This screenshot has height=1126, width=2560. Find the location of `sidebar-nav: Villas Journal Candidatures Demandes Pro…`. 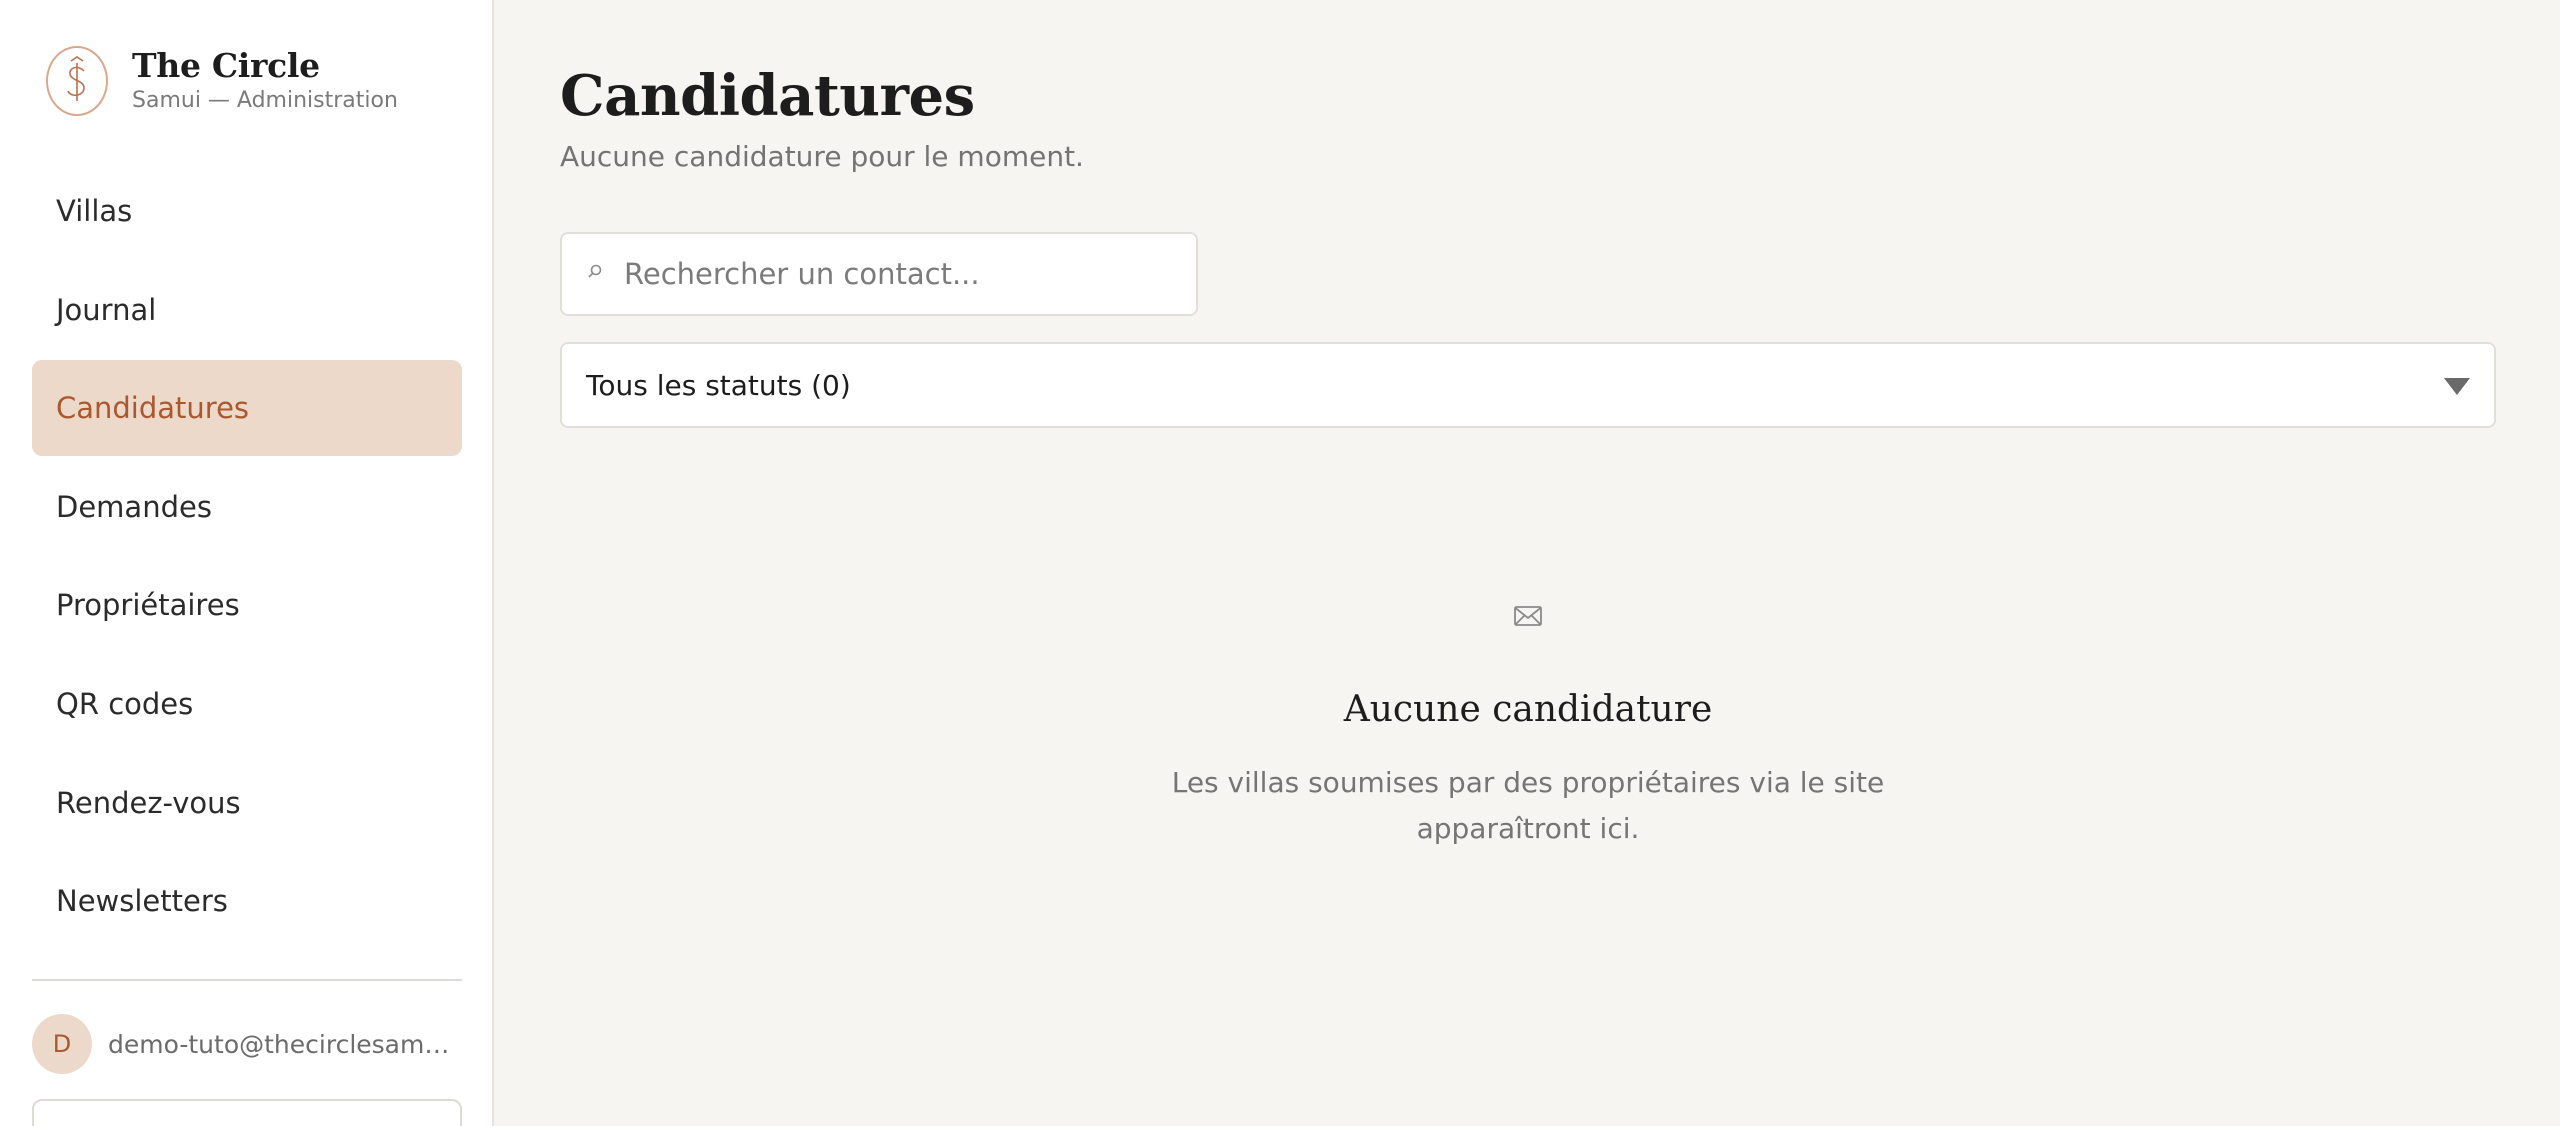

sidebar-nav: Villas Journal Candidatures Demandes Pro… is located at coordinates (247, 557).